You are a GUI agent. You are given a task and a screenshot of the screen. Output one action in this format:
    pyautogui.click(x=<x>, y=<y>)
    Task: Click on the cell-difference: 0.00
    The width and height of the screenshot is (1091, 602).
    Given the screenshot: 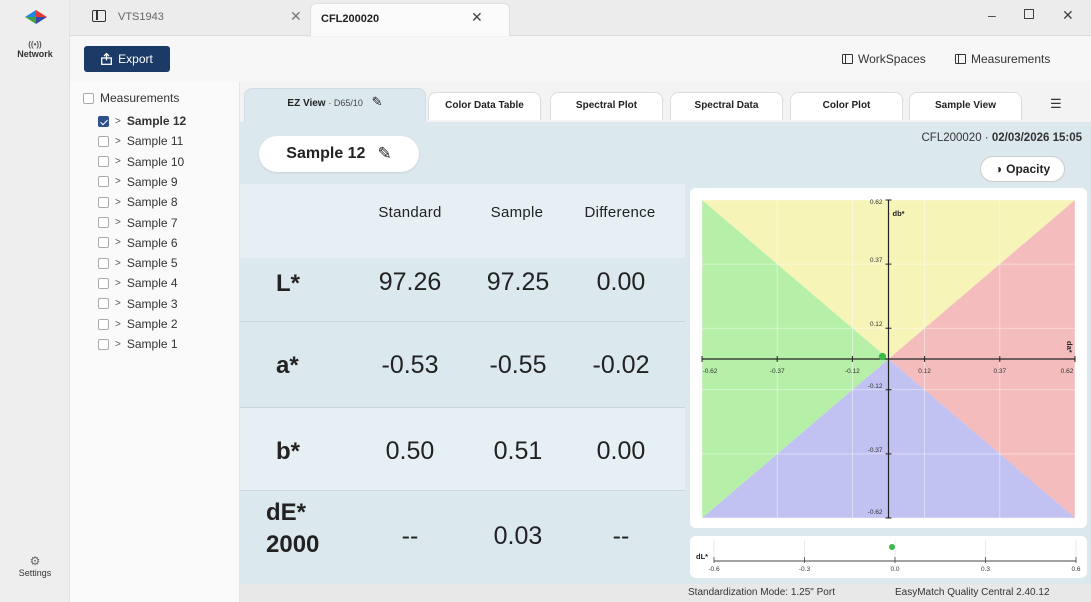 What is the action you would take?
    pyautogui.click(x=621, y=282)
    